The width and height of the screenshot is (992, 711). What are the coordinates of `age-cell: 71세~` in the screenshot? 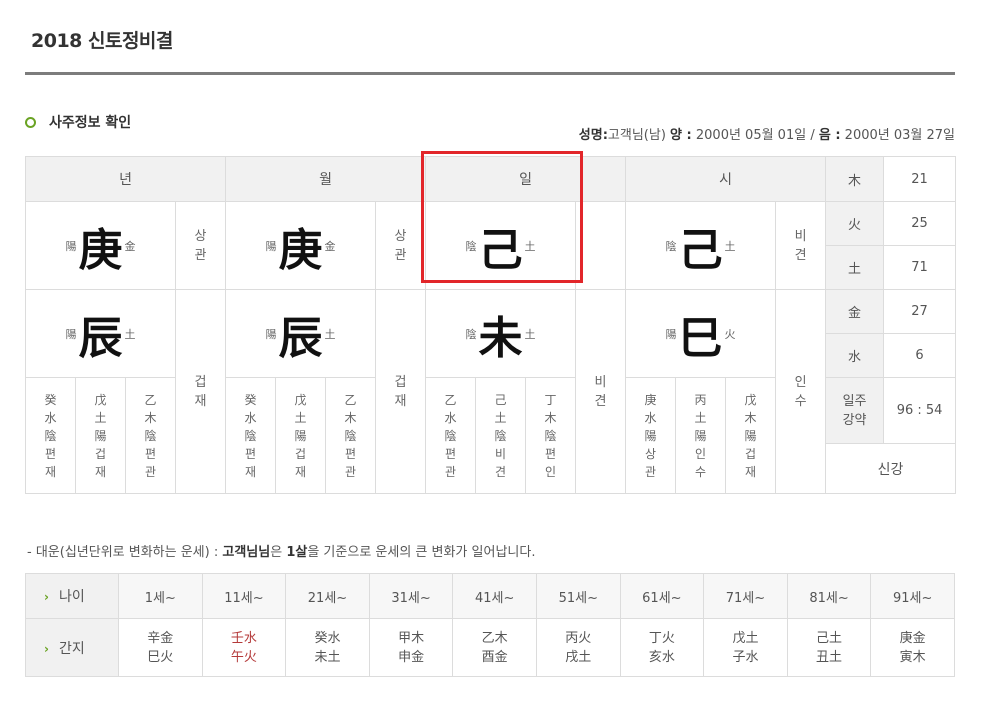 It's located at (745, 596).